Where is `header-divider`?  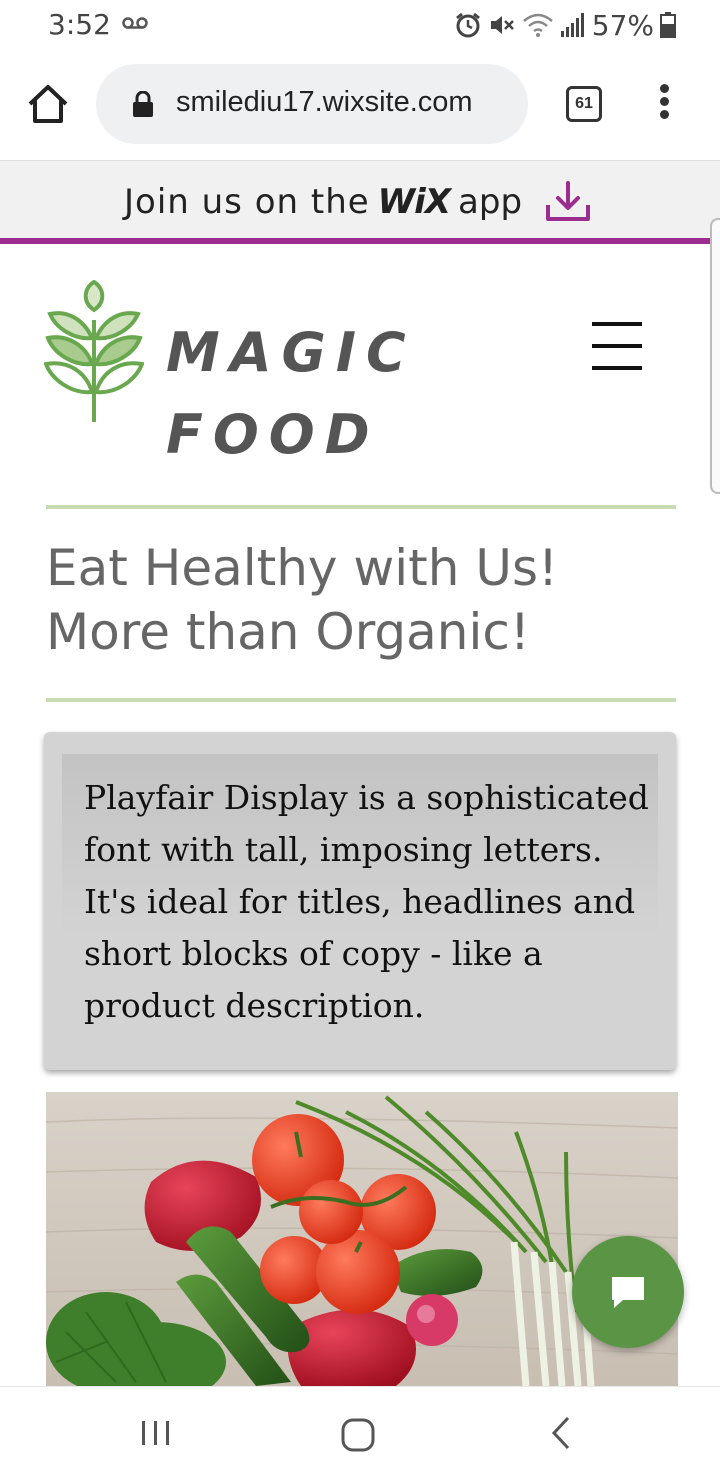 header-divider is located at coordinates (361, 507).